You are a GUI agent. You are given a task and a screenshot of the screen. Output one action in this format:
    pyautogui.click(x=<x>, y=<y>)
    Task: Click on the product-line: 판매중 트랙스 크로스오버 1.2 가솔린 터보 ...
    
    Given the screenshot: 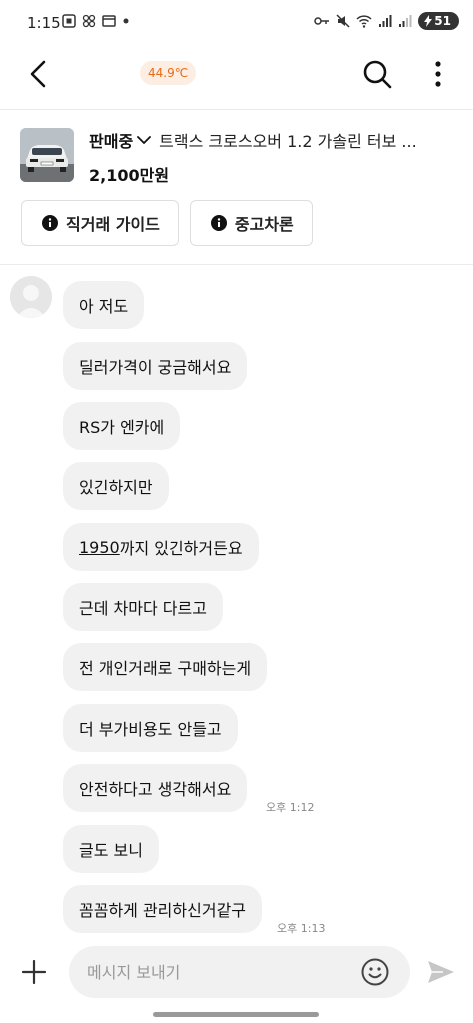 What is the action you would take?
    pyautogui.click(x=271, y=140)
    